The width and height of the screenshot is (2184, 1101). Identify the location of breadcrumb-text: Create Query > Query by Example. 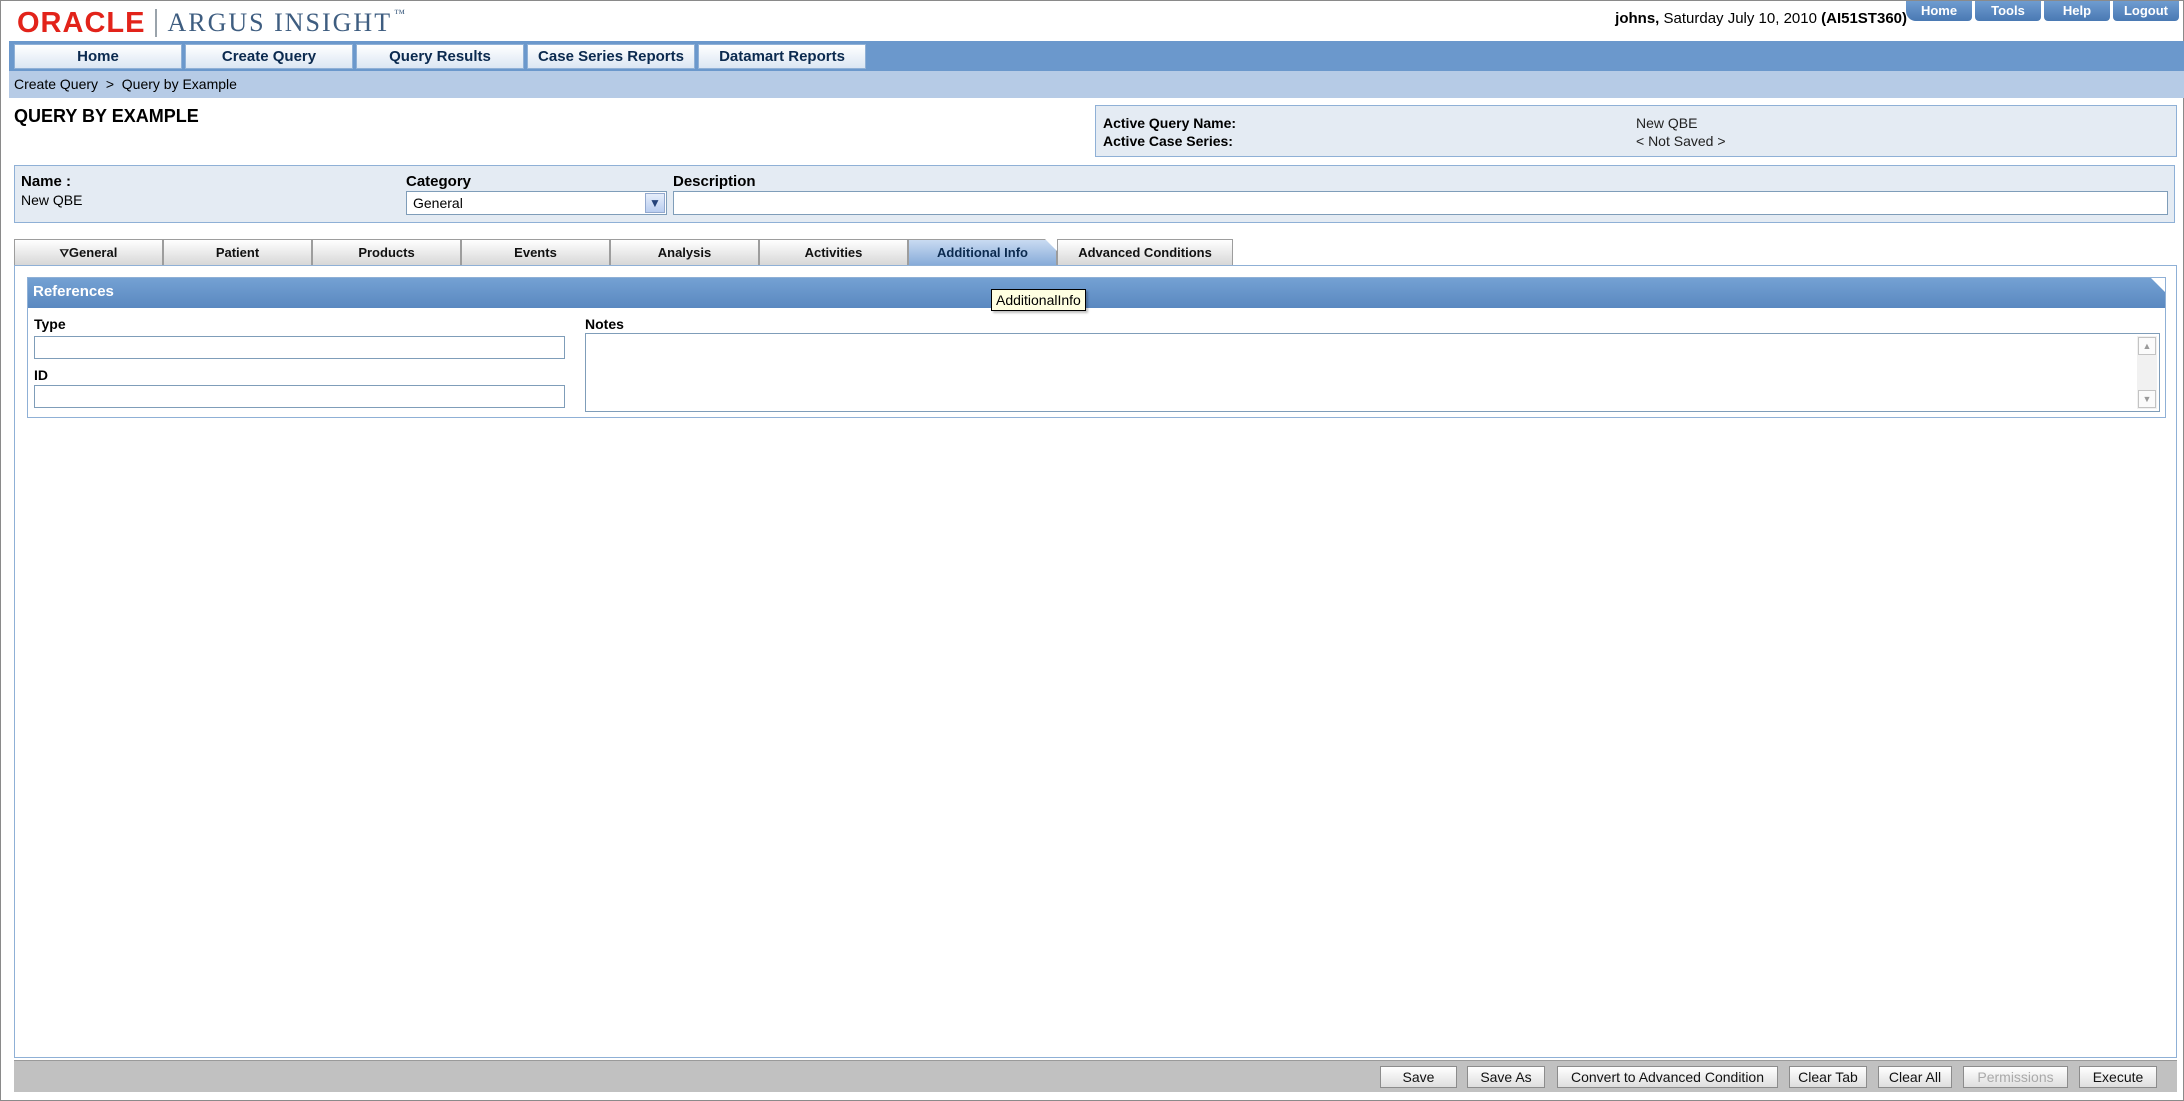
(125, 84).